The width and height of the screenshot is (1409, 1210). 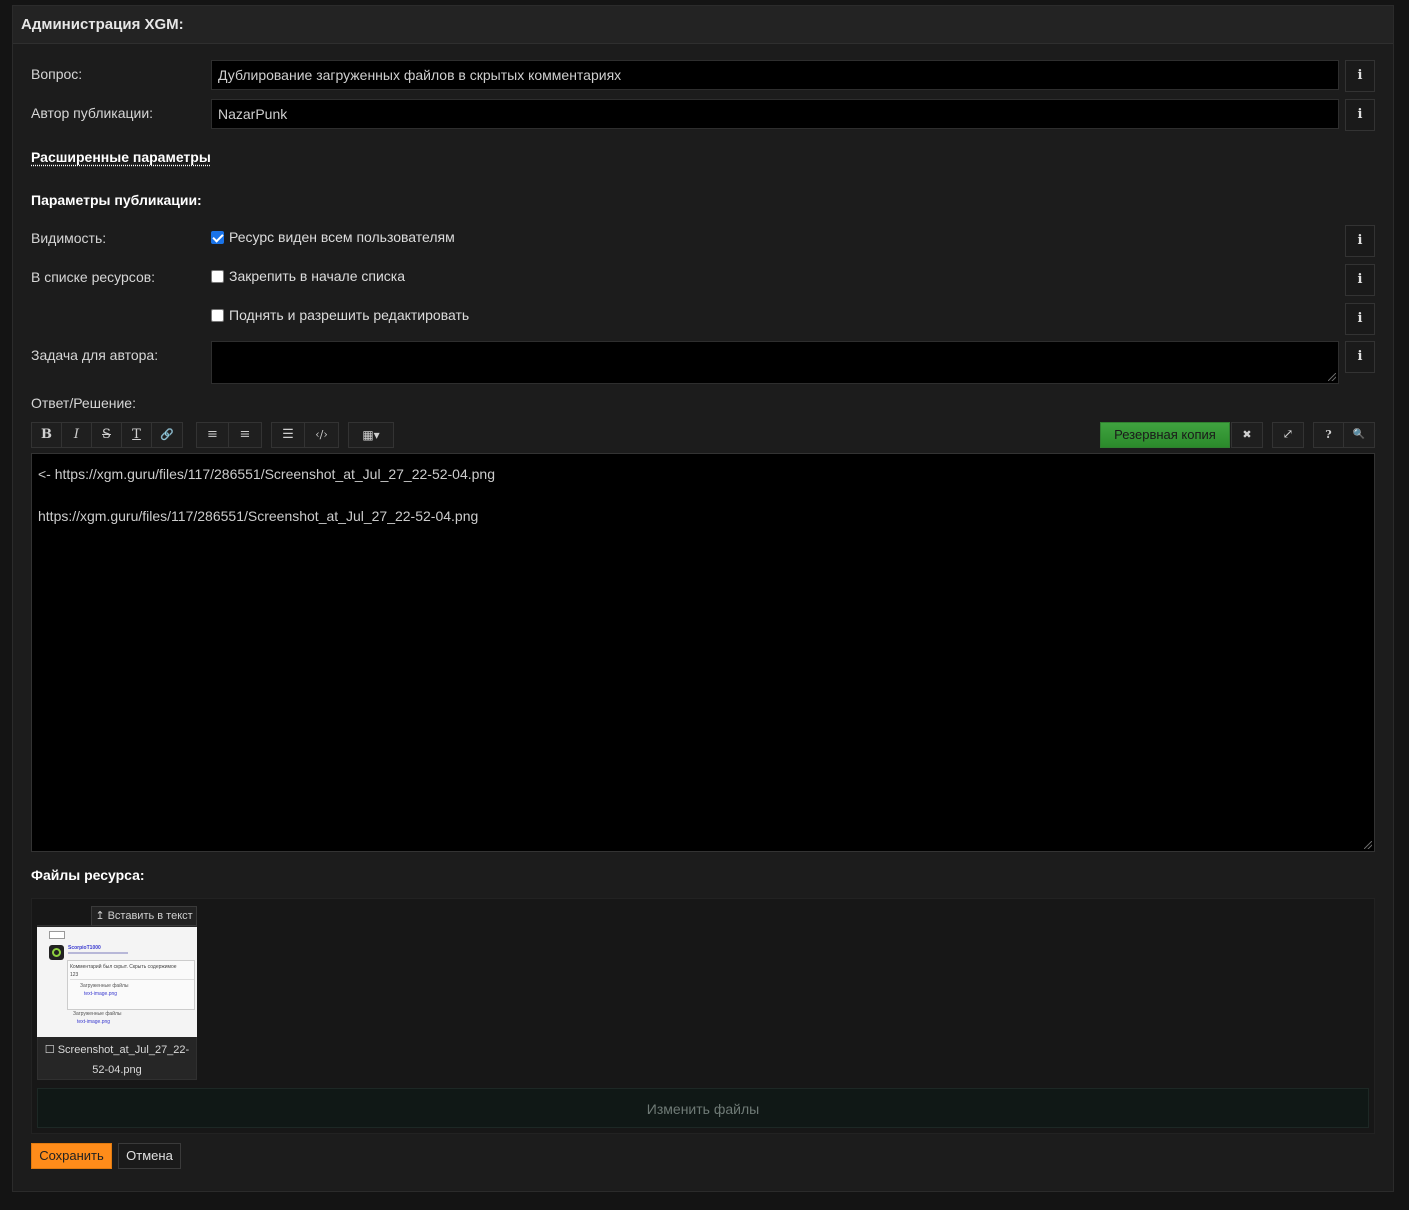 What do you see at coordinates (1360, 357) in the screenshot?
I see `task-info-icon: i` at bounding box center [1360, 357].